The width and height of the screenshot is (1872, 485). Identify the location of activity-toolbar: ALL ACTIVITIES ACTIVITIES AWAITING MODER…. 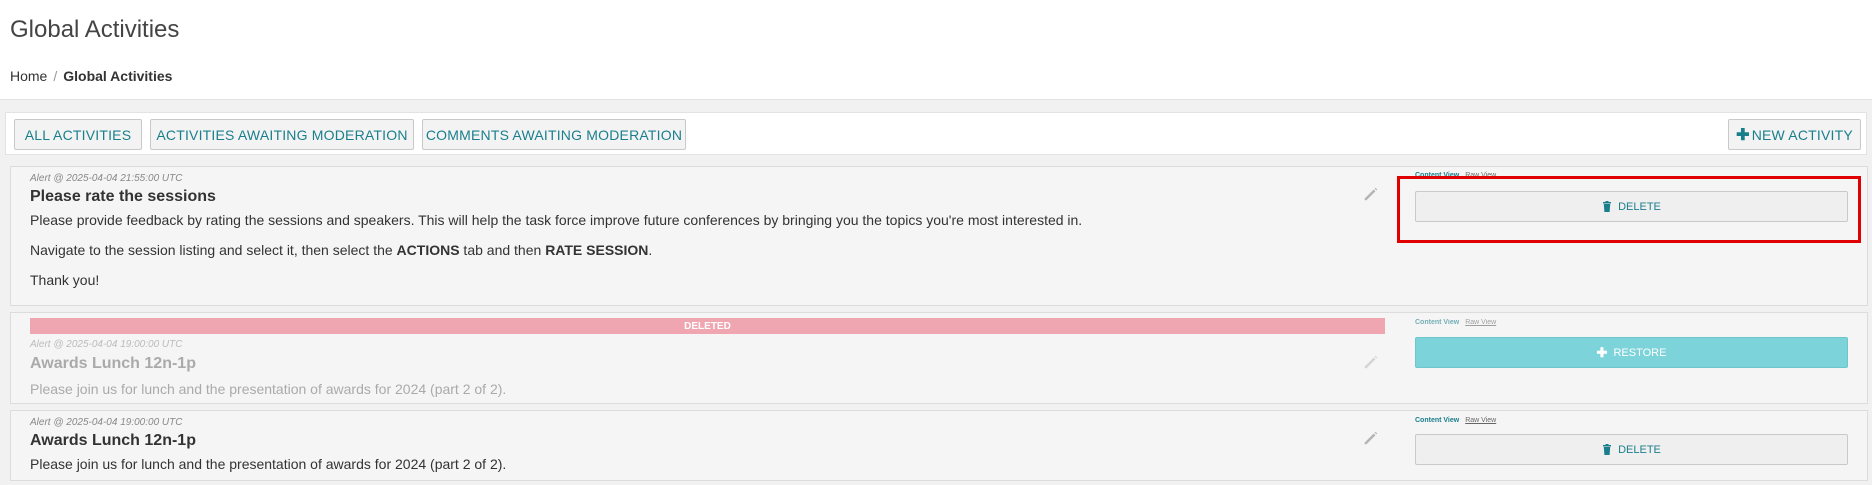
(936, 133).